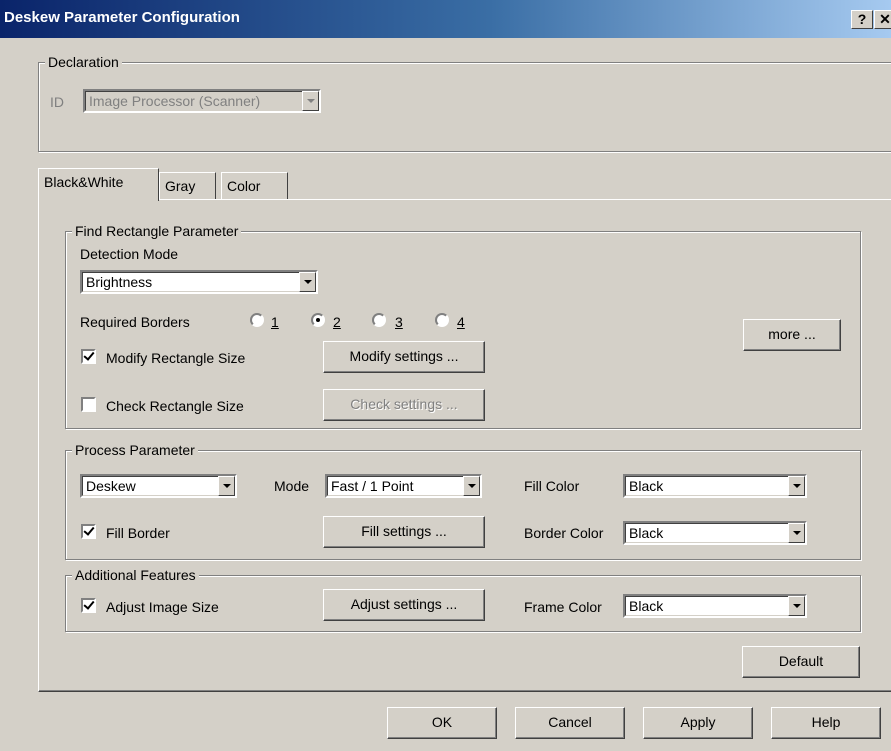 This screenshot has height=751, width=891. Describe the element at coordinates (88, 605) in the screenshot. I see `adjust-image-checkbox` at that location.